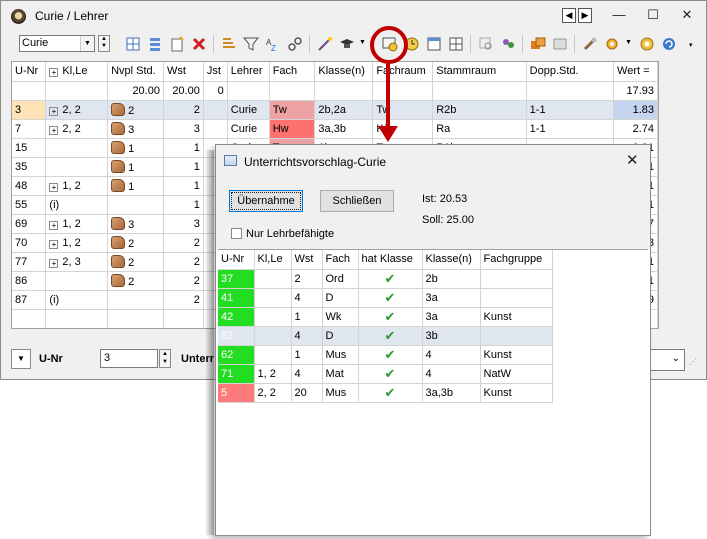 This screenshot has width=707, height=539. What do you see at coordinates (647, 44) in the screenshot?
I see `gear-icon` at bounding box center [647, 44].